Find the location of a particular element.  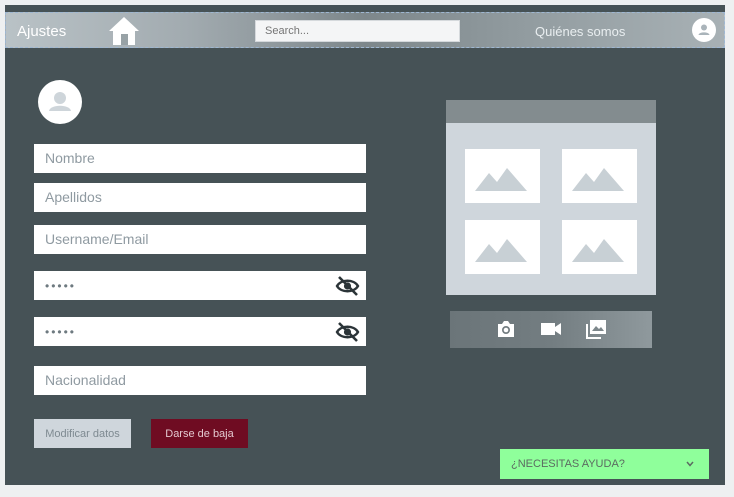

password-value: ••••• is located at coordinates (61, 286).